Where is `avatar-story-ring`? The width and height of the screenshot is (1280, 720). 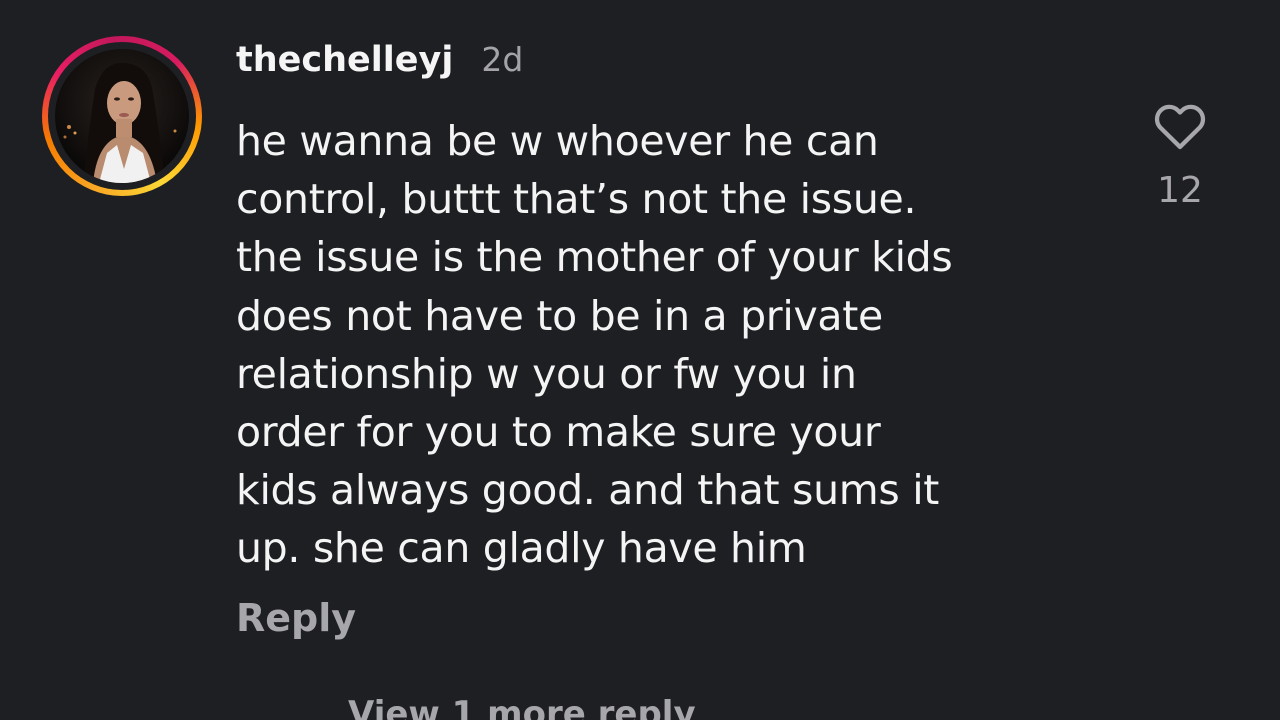
avatar-story-ring is located at coordinates (122, 116).